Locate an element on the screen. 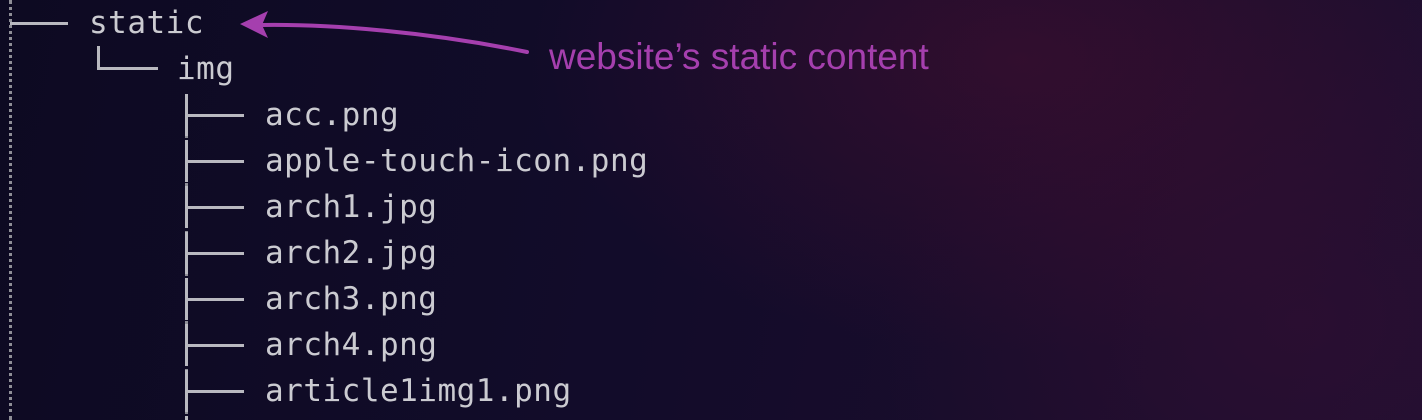 Image resolution: width=1422 pixels, height=420 pixels. tree-guide-line is located at coordinates (10, 210).